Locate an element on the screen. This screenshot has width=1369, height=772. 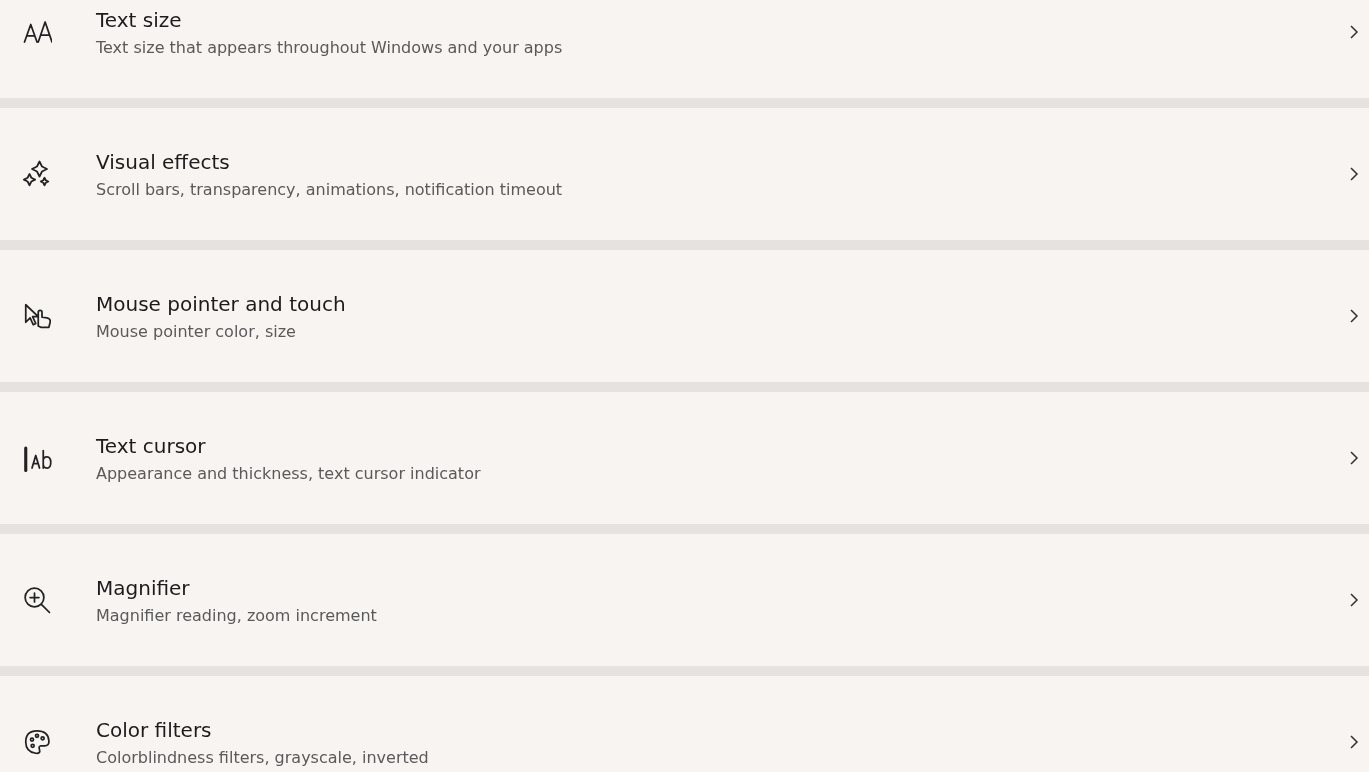
settings-row: Text size Text size that appears throughout Windows and your apps is located at coordinates (684, 49).